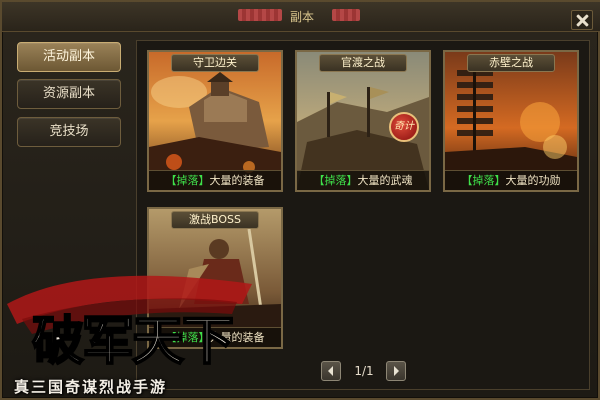  I want to click on dungeon-card-guandu: 官渡之战 奇计 【掉落】大量的武魂, so click(363, 121).